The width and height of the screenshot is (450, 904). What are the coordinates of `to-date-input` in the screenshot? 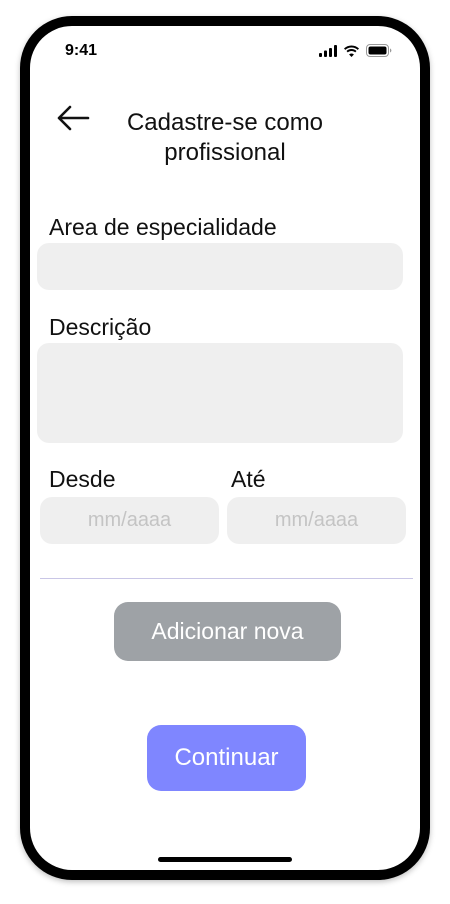 It's located at (316, 520).